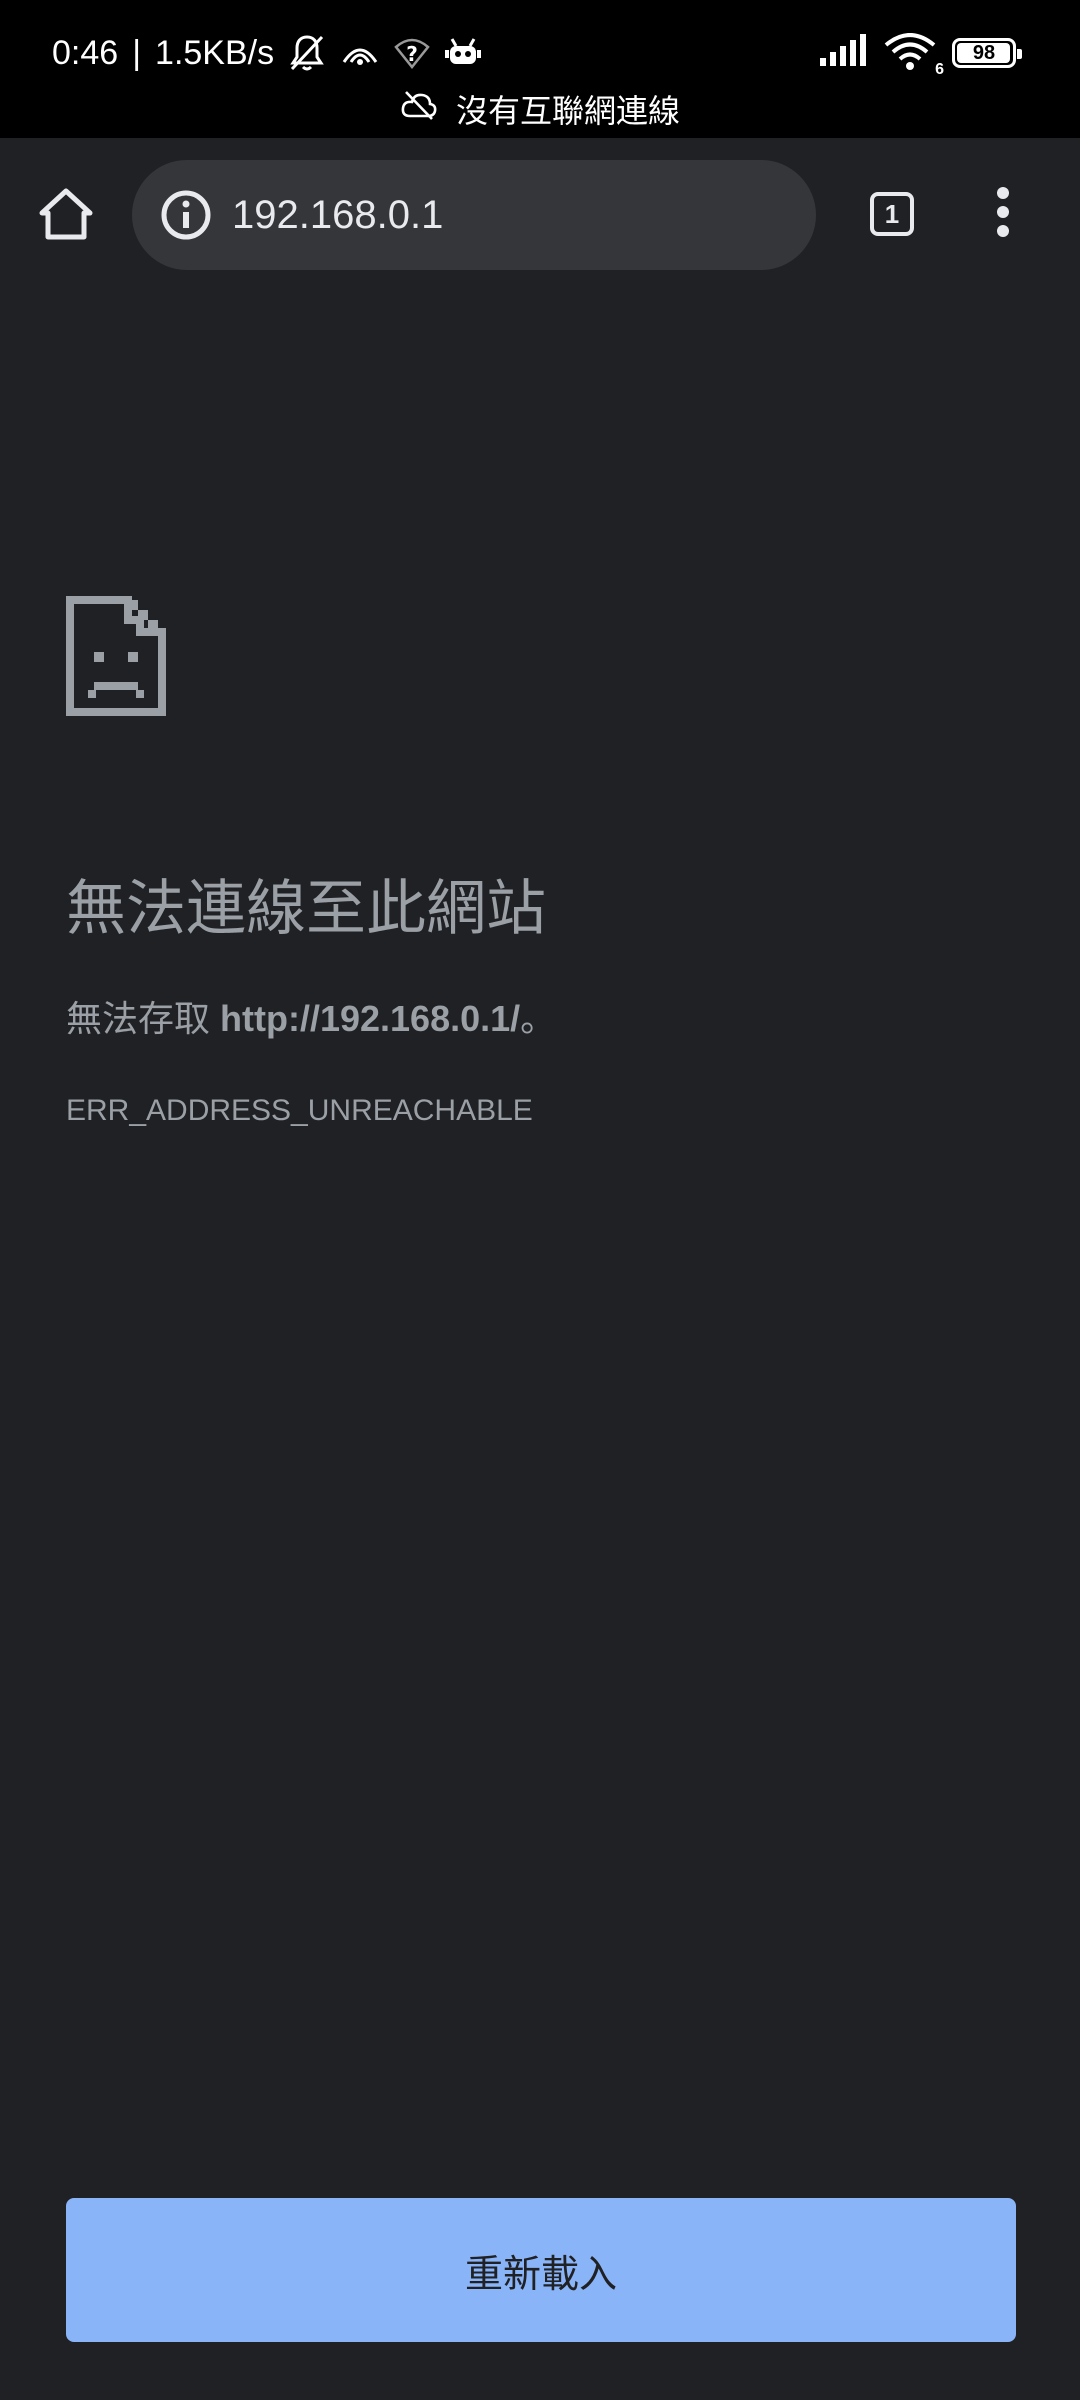 The image size is (1080, 2400). I want to click on error-desc-suffix: 。, so click(538, 1018).